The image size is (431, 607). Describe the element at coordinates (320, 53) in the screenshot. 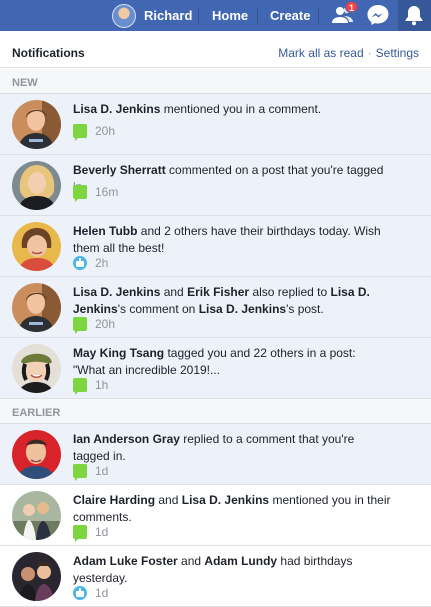

I see `mark-all-read-link: Mark all as read` at that location.